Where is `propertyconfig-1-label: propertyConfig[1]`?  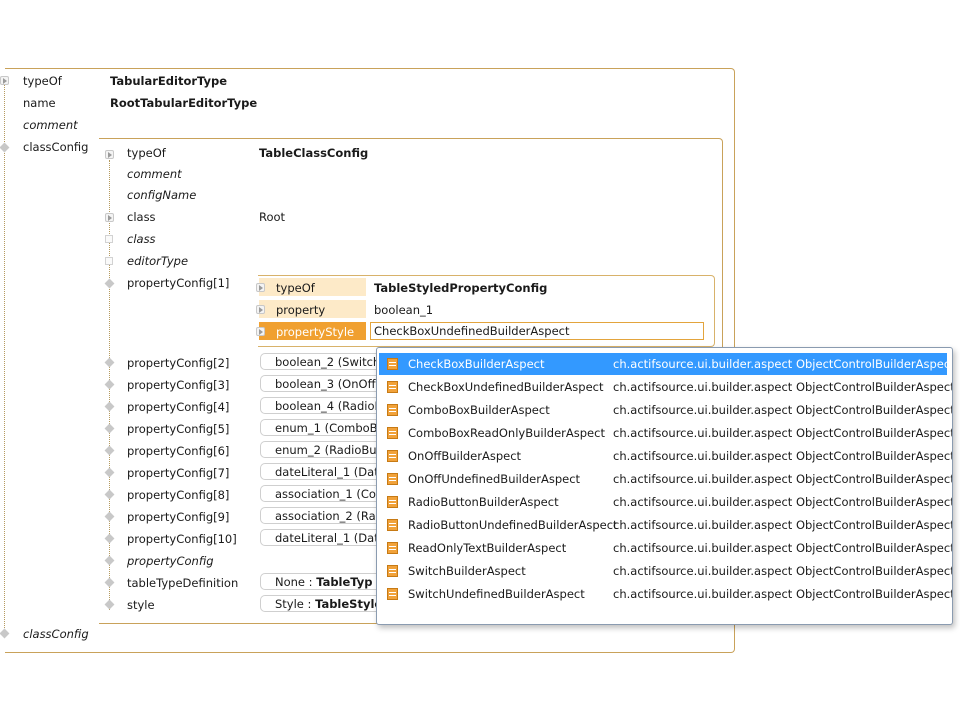
propertyconfig-1-label: propertyConfig[1] is located at coordinates (178, 283).